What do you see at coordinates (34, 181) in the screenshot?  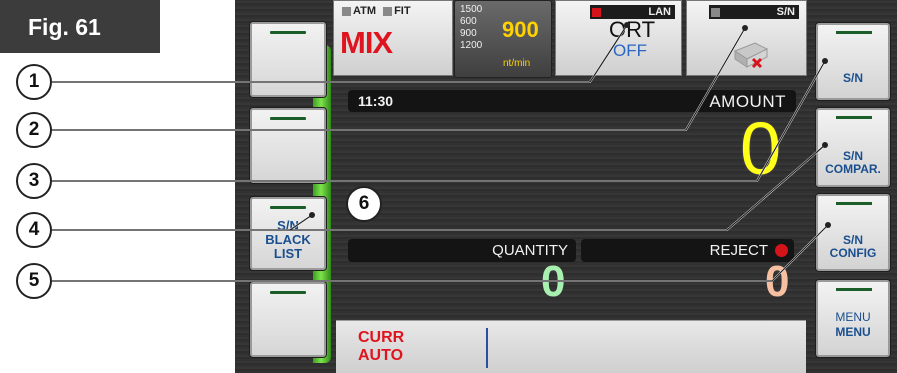 I see `callout-3: 3` at bounding box center [34, 181].